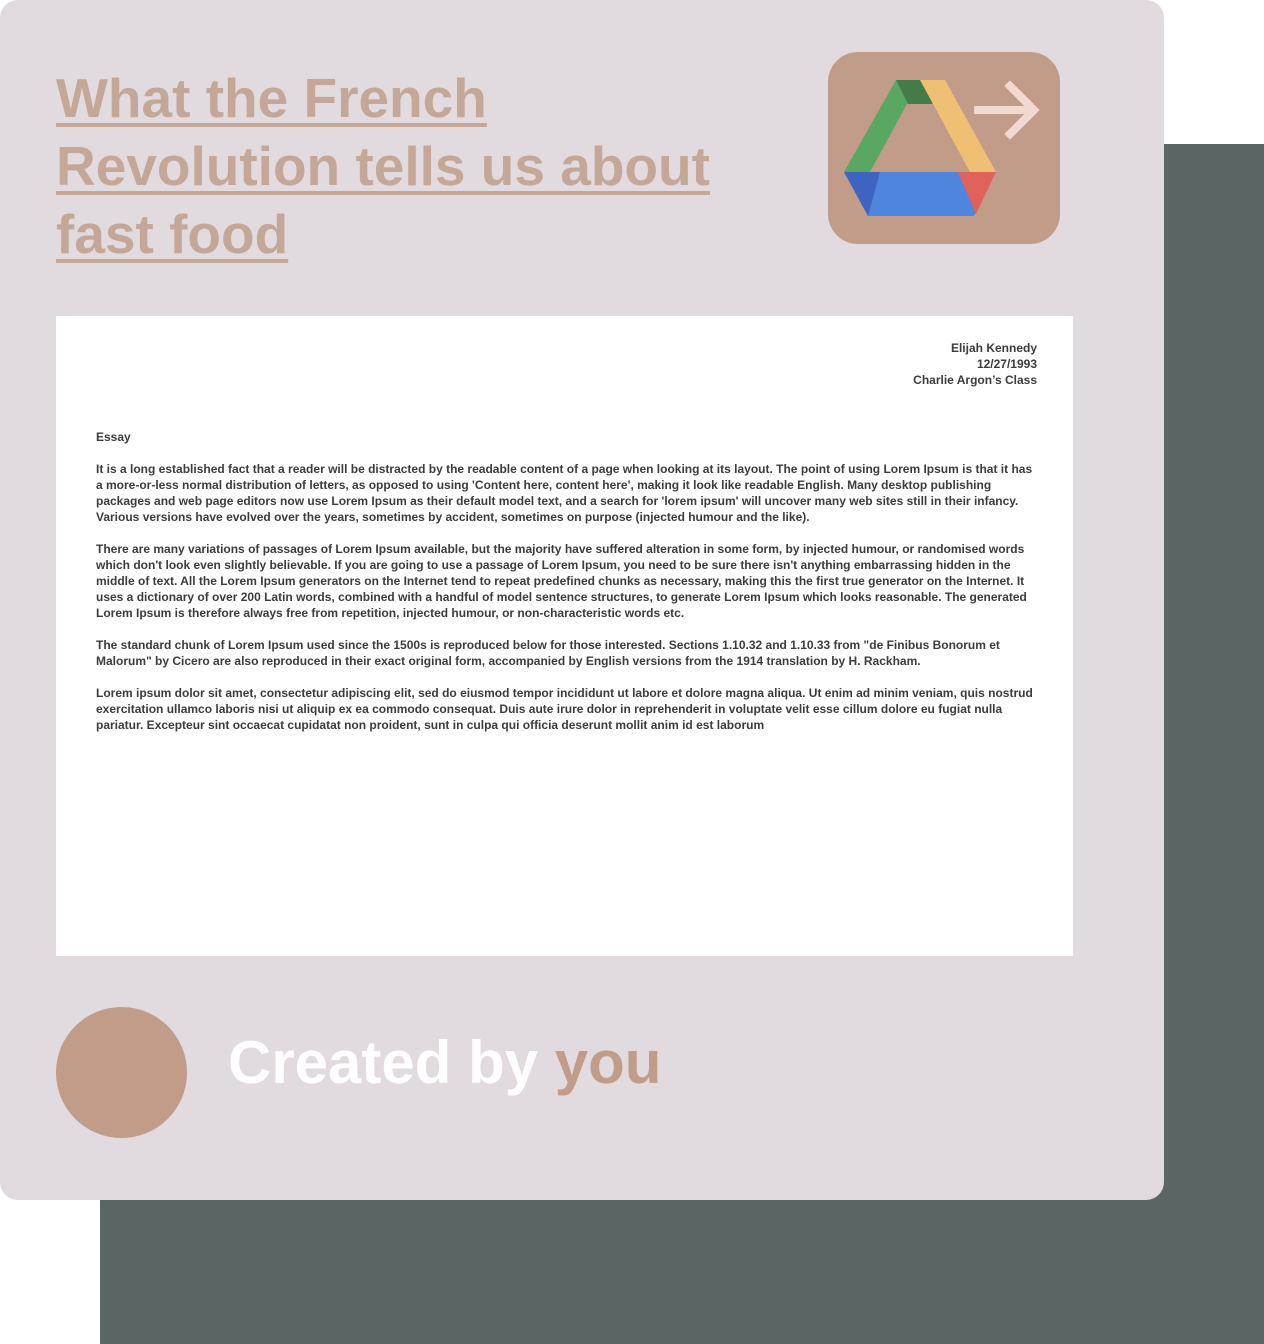 This screenshot has height=1344, width=1264. Describe the element at coordinates (391, 1062) in the screenshot. I see `created-by-label: Created by` at that location.